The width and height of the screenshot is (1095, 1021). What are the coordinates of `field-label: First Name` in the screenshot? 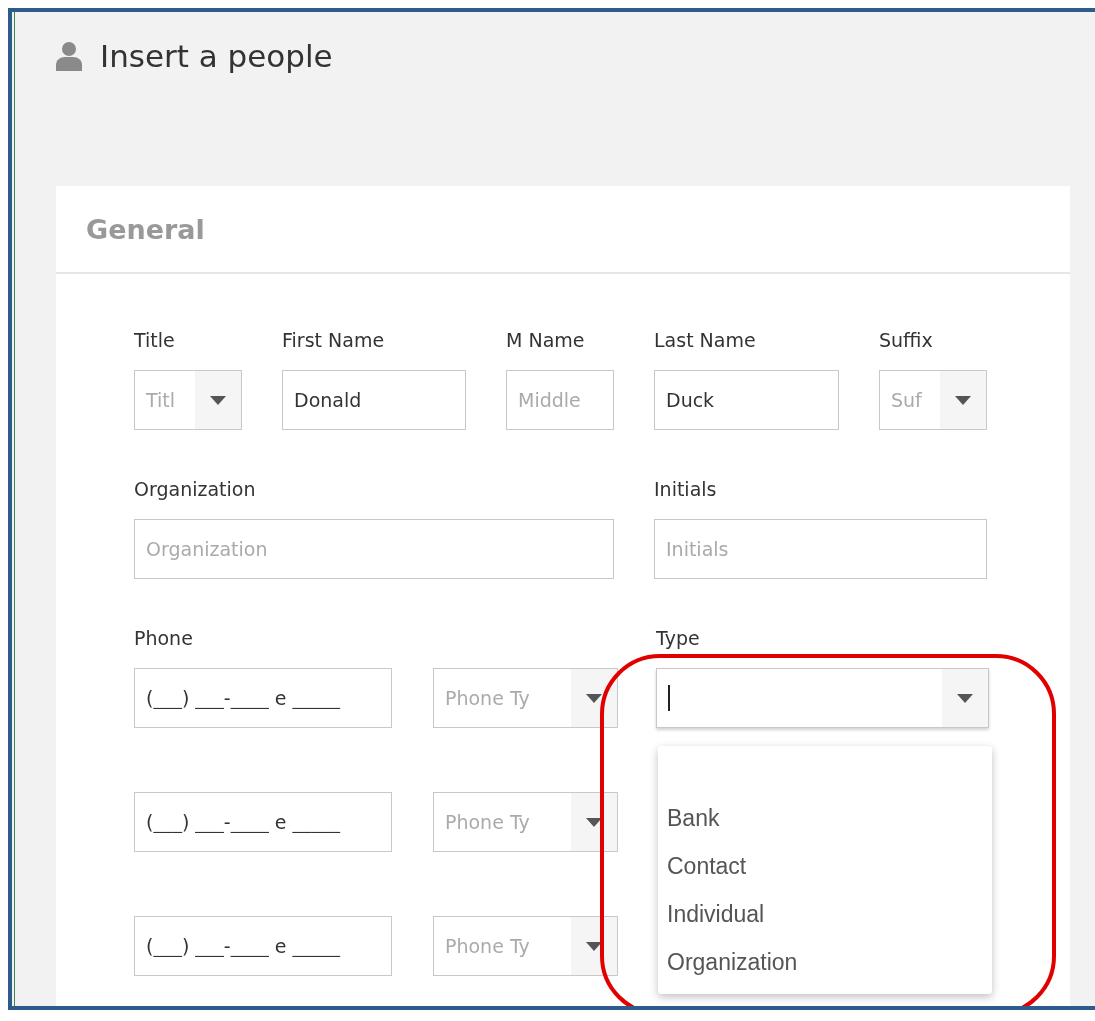 It's located at (334, 340).